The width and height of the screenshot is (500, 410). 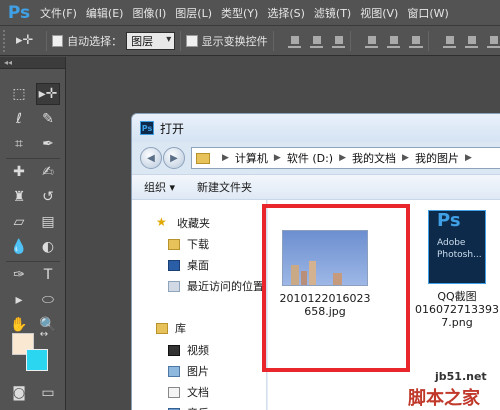 I want to click on dodge-tool-icon: ◐, so click(x=48, y=247).